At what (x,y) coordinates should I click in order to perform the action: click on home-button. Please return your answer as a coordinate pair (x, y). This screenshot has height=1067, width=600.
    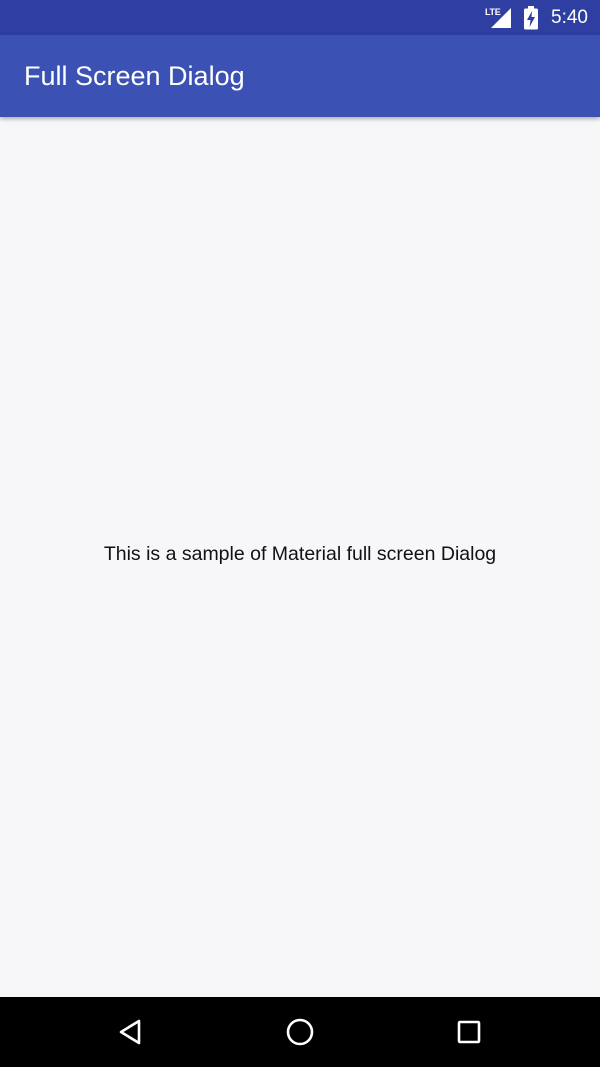
    Looking at the image, I should click on (300, 1032).